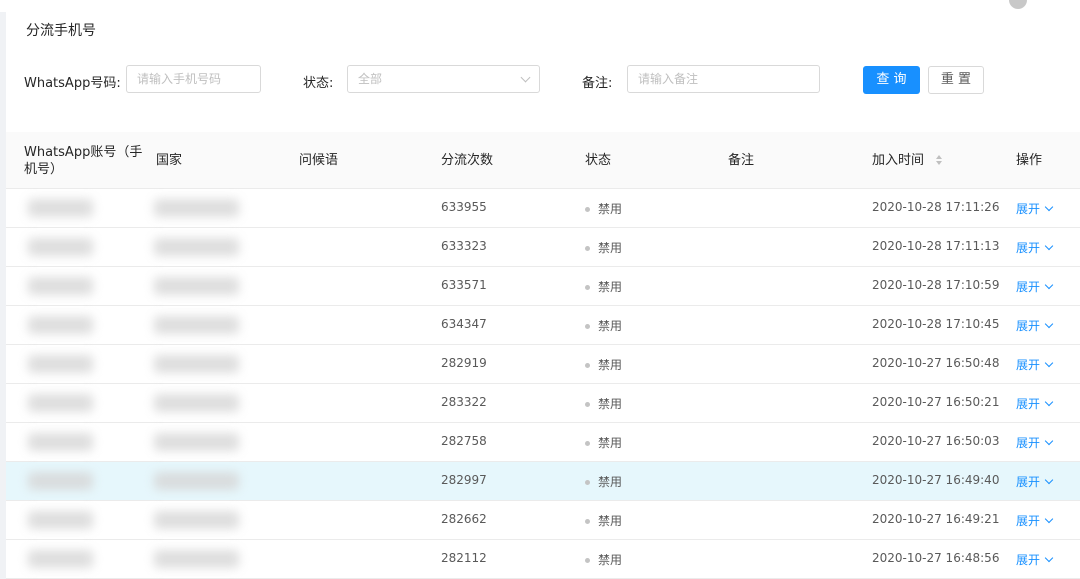 The height and width of the screenshot is (579, 1080). What do you see at coordinates (44, 169) in the screenshot?
I see `column-header-account-line2: 机号）` at bounding box center [44, 169].